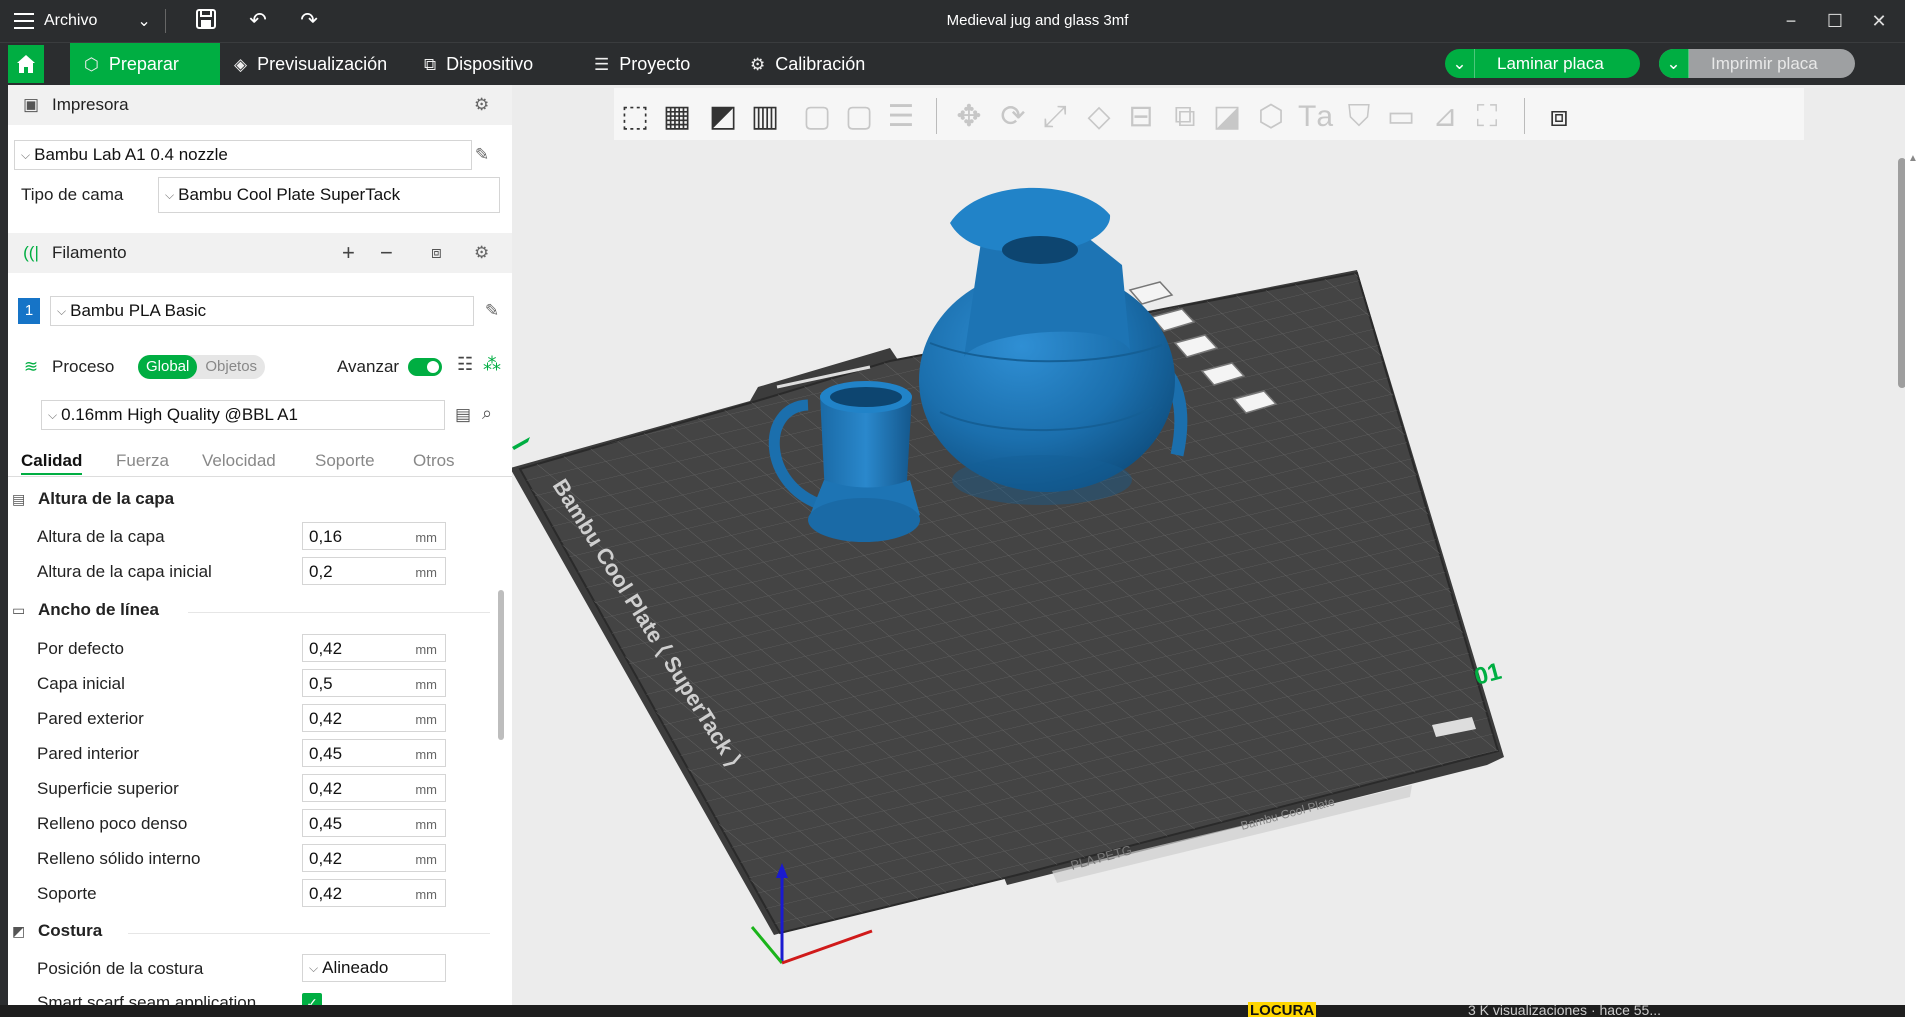 The height and width of the screenshot is (1017, 1920). Describe the element at coordinates (436, 253) in the screenshot. I see `filament-sync-icon: ⧈` at that location.